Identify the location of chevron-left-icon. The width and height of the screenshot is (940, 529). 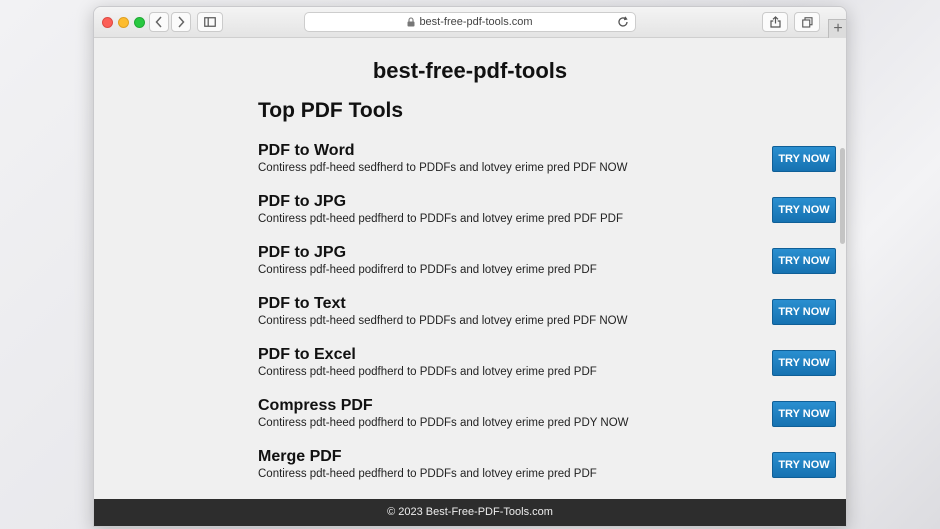
(158, 22).